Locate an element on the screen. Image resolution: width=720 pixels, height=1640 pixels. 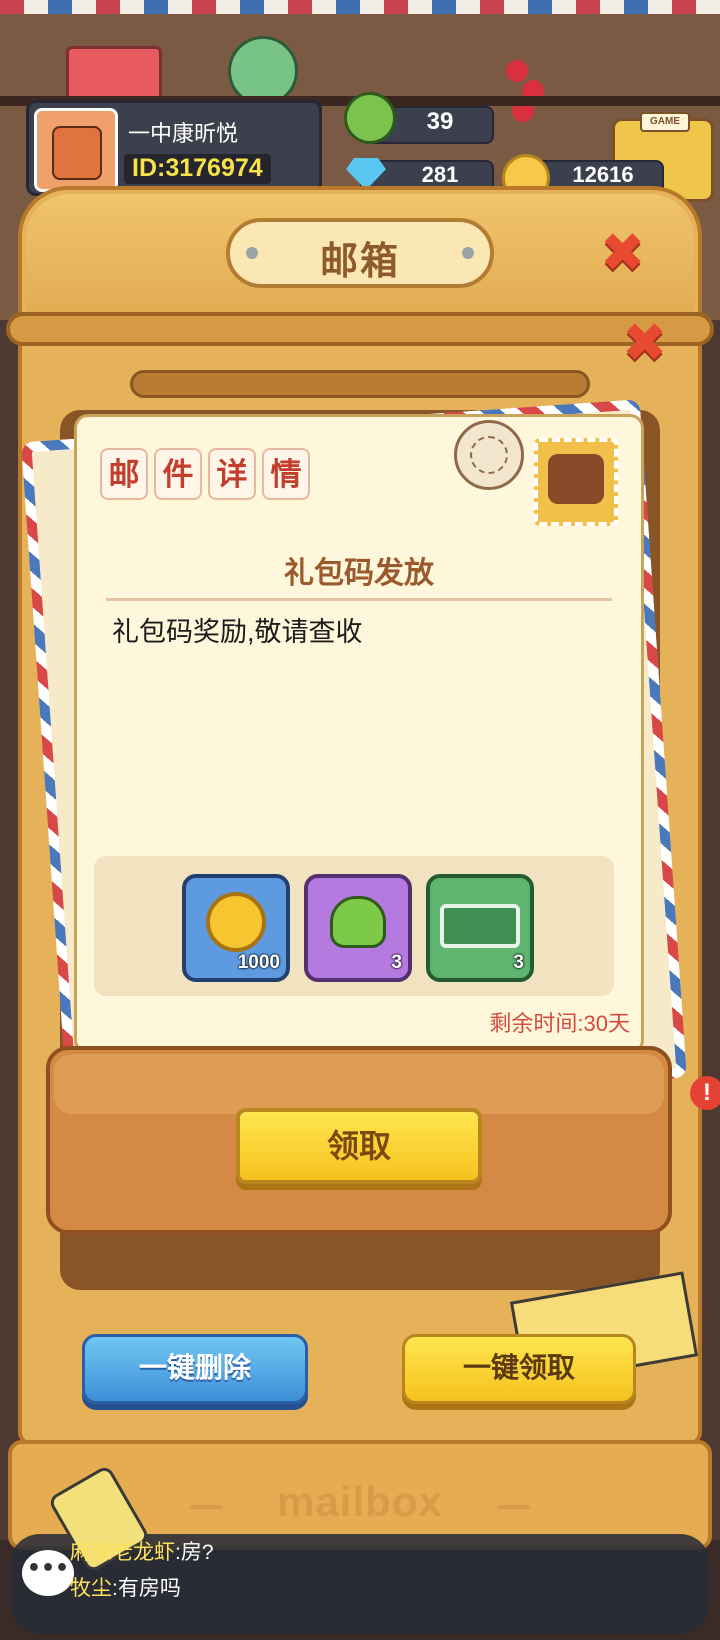
mail-slot is located at coordinates (360, 384).